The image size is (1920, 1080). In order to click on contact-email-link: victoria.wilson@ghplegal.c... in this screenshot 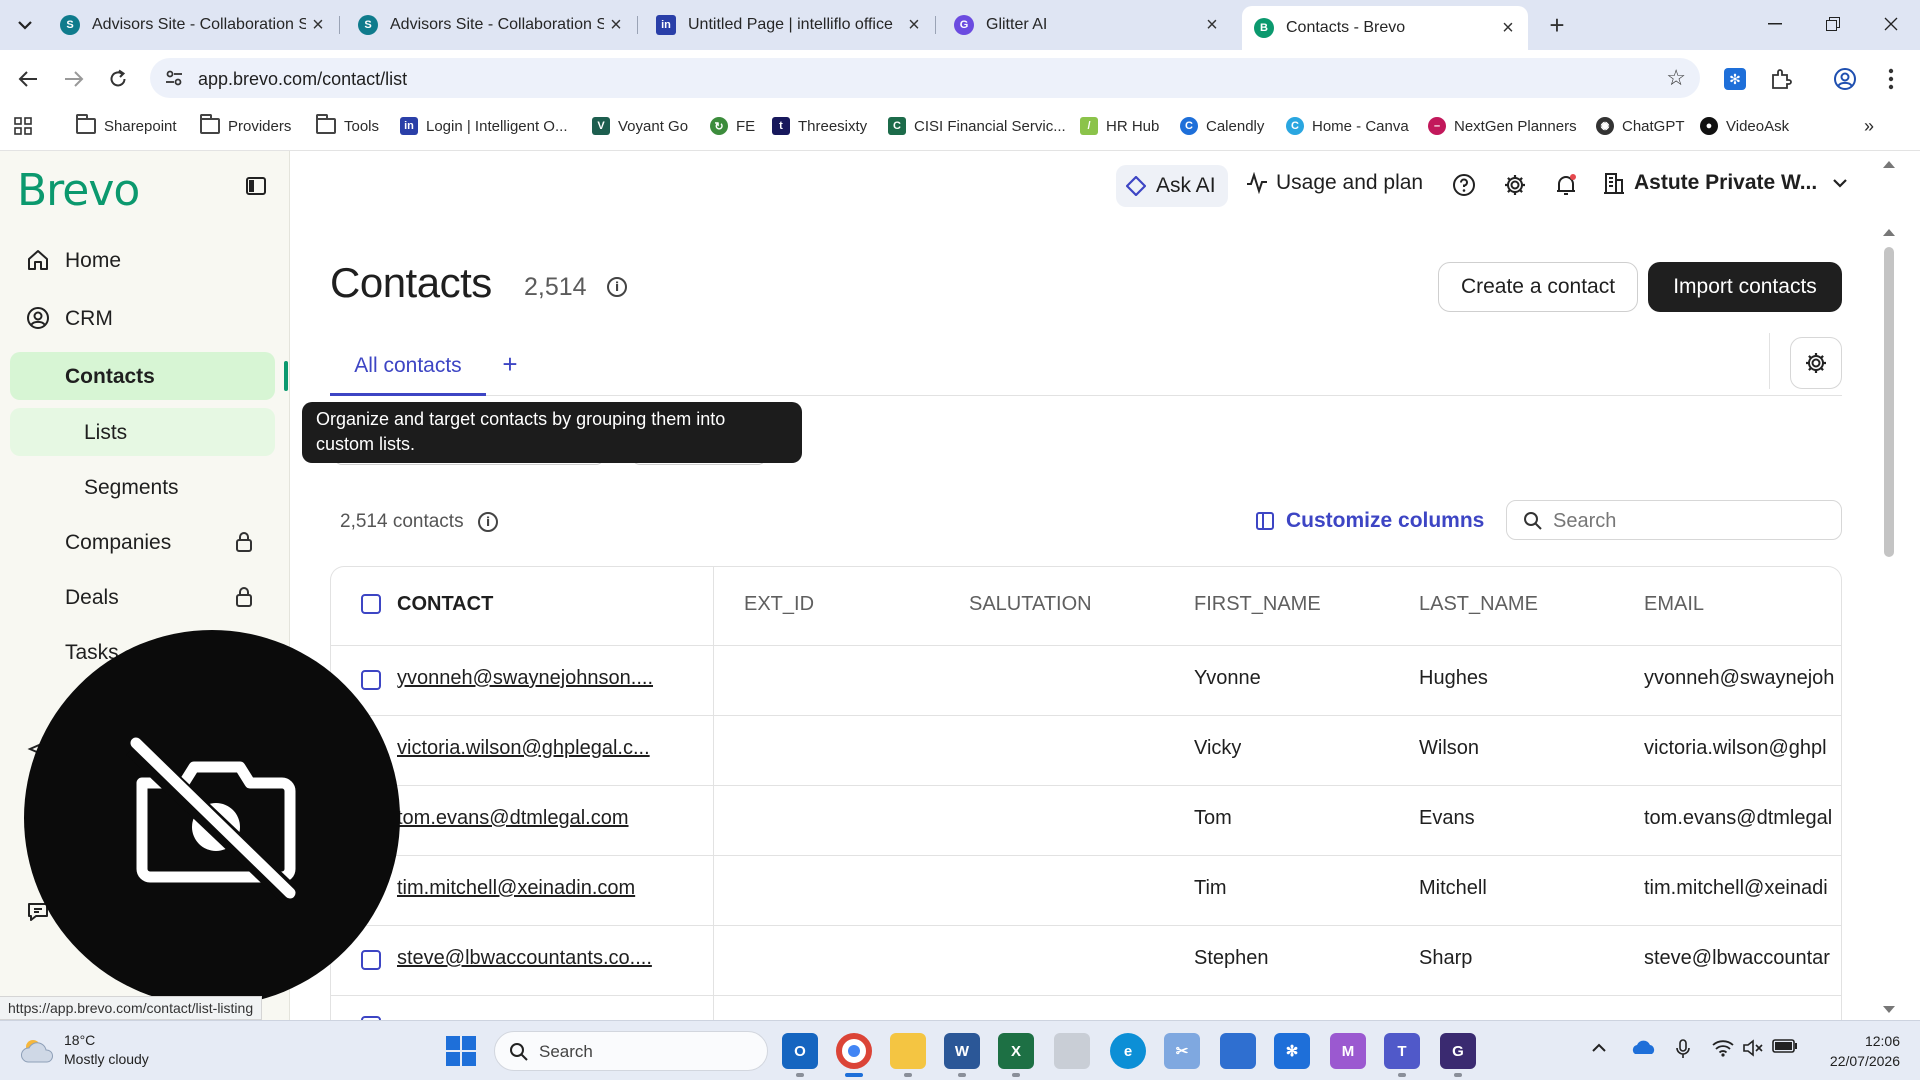, I will do `click(542, 748)`.